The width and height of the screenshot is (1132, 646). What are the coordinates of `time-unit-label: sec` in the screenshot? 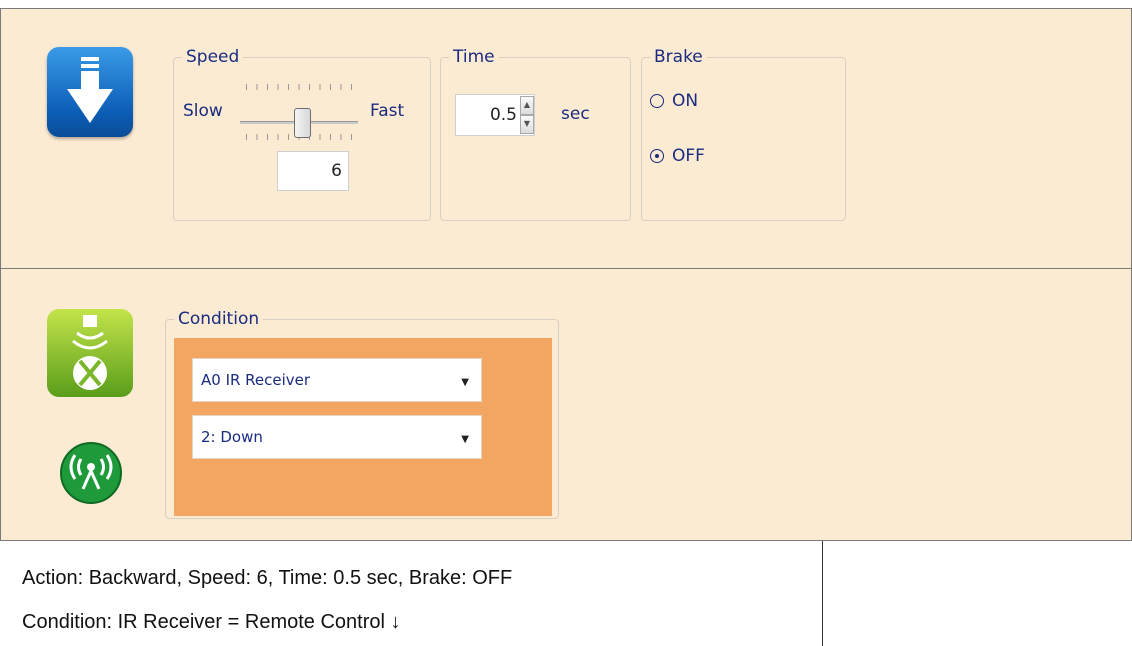 It's located at (575, 114).